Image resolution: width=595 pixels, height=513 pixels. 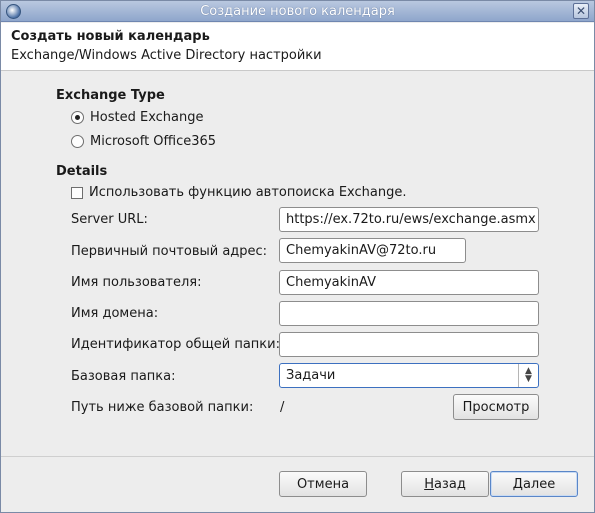 I want to click on next-button: Далее, so click(x=534, y=484).